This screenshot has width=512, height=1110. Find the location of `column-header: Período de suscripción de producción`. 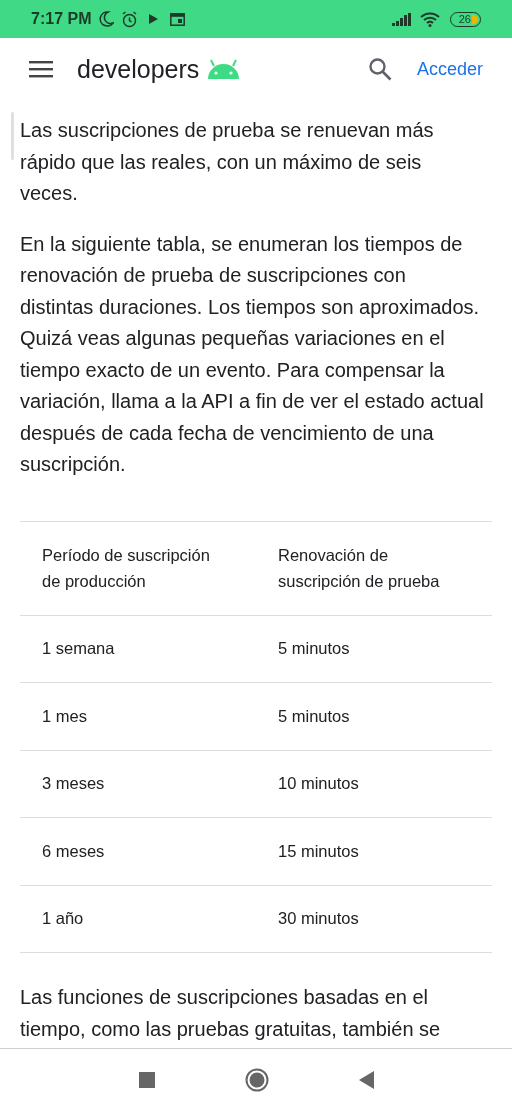

column-header: Período de suscripción de producción is located at coordinates (126, 568).